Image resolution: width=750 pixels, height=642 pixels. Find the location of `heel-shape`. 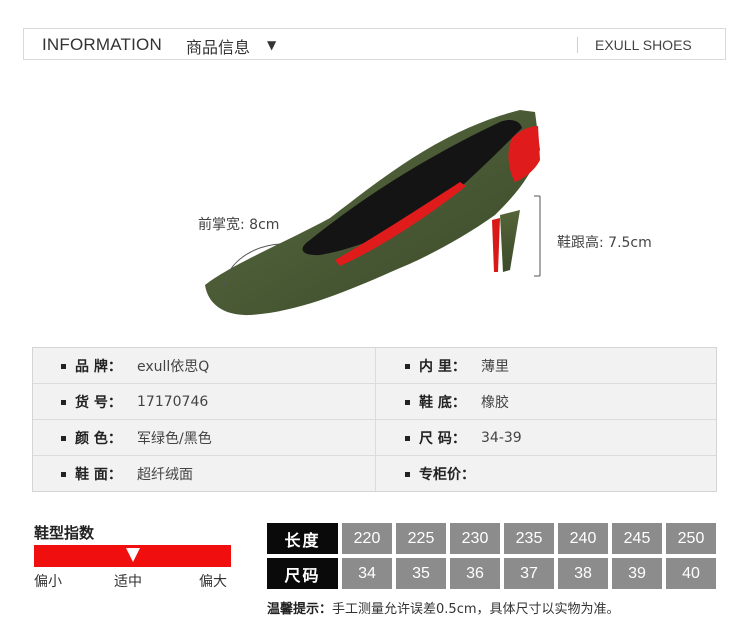

heel-shape is located at coordinates (510, 241).